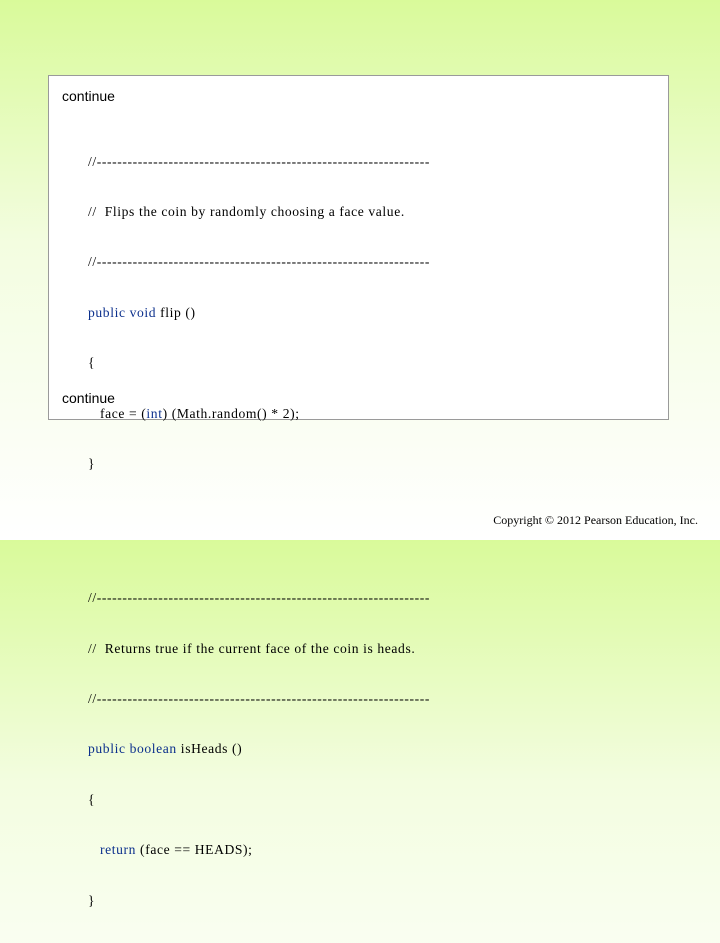  What do you see at coordinates (176, 312) in the screenshot?
I see `flip-signature-name: flip ()` at bounding box center [176, 312].